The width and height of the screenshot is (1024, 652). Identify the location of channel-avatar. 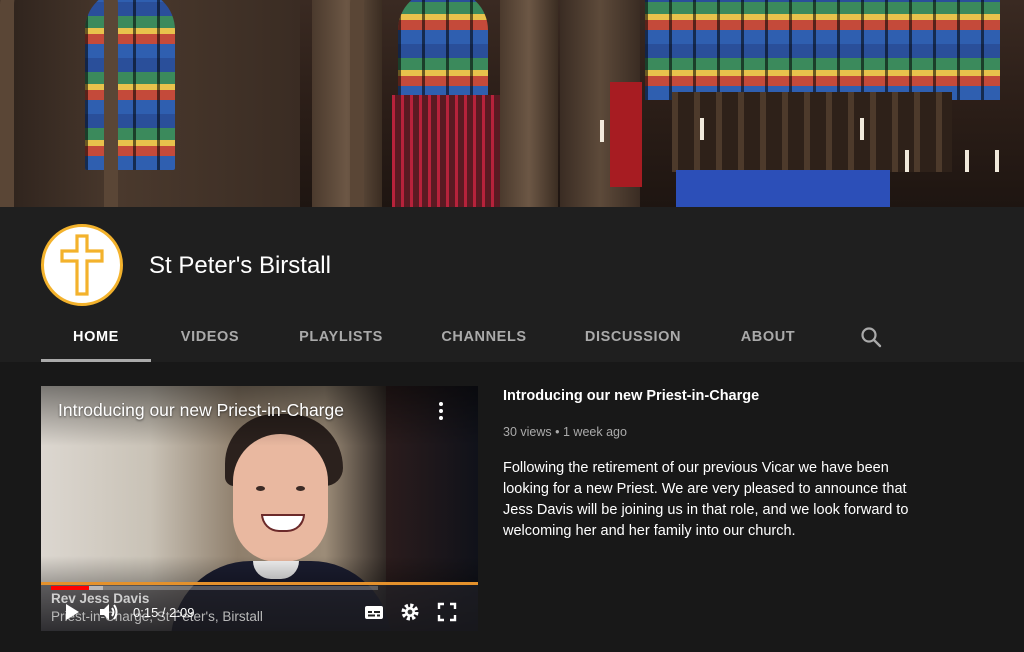
(82, 265).